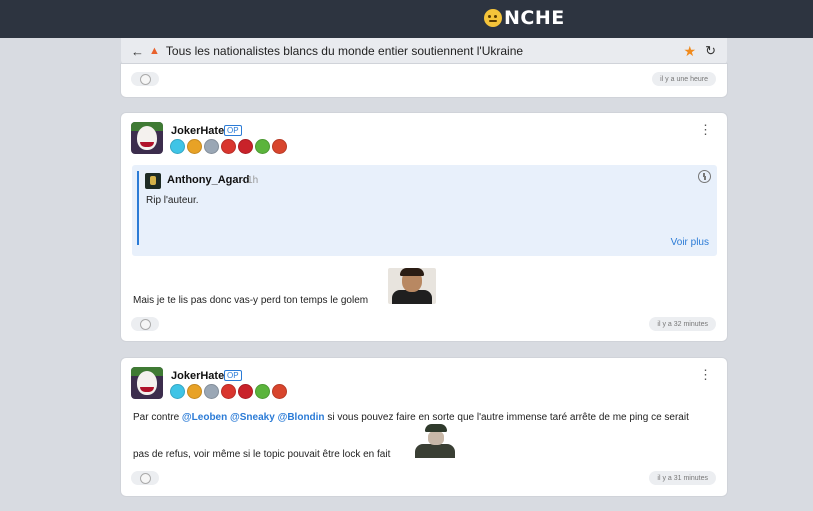  Describe the element at coordinates (157, 417) in the screenshot. I see `post-text-start: Par contre` at that location.